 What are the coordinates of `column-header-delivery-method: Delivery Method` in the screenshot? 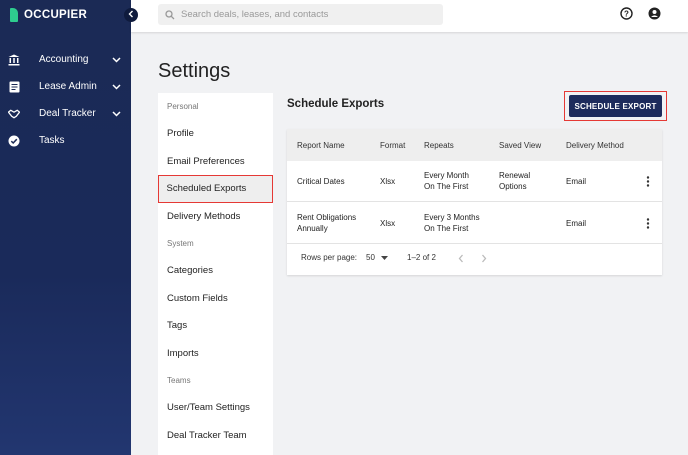 It's located at (595, 145).